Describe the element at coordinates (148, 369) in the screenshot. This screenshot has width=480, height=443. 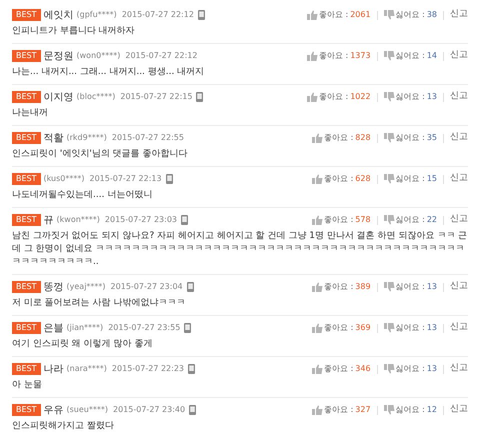
I see `comment-date: 2015-07-27 22:23` at that location.